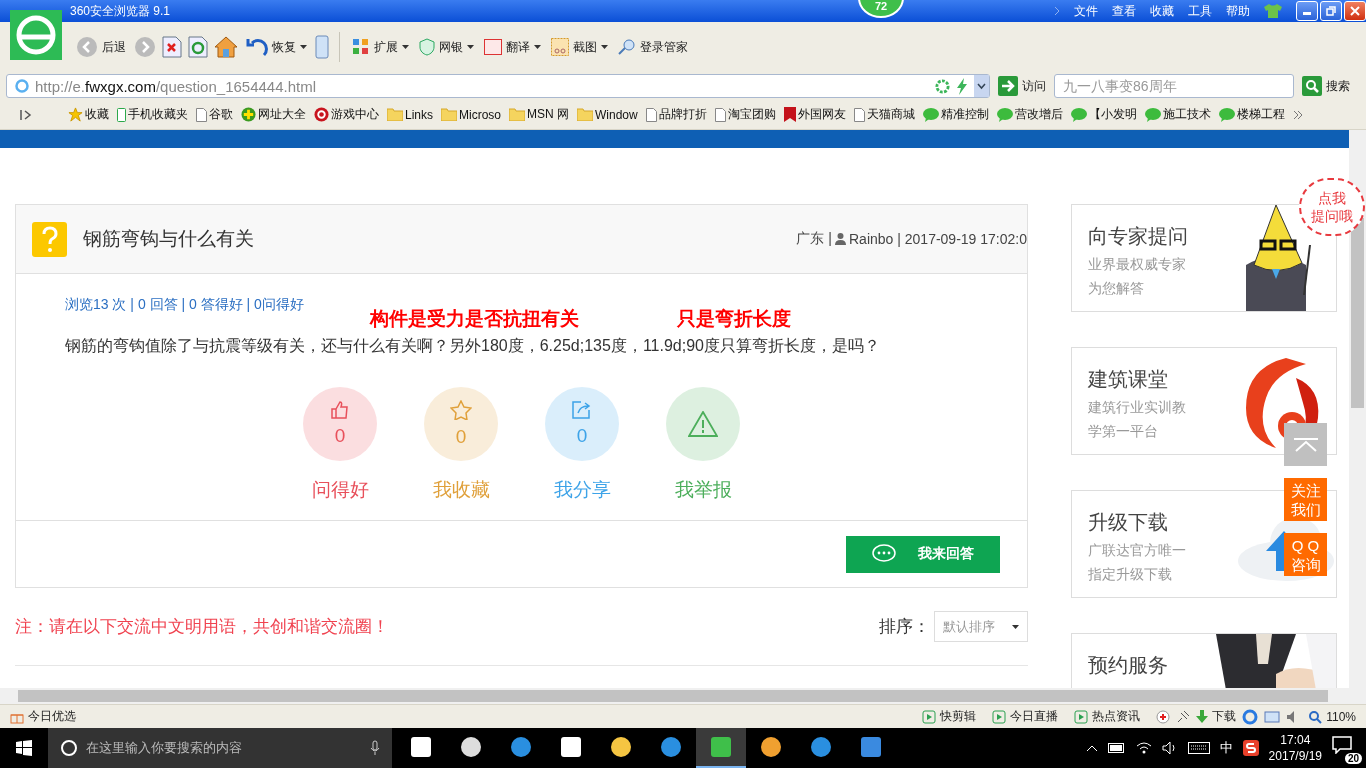 The width and height of the screenshot is (1366, 768). I want to click on ime-indicator: 中, so click(1226, 748).